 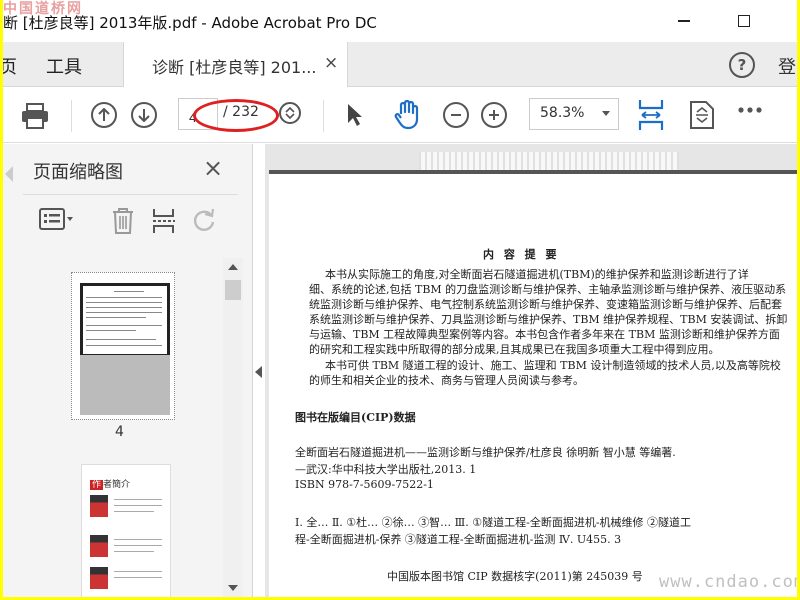 I want to click on scroll-down-icon, so click(x=233, y=588).